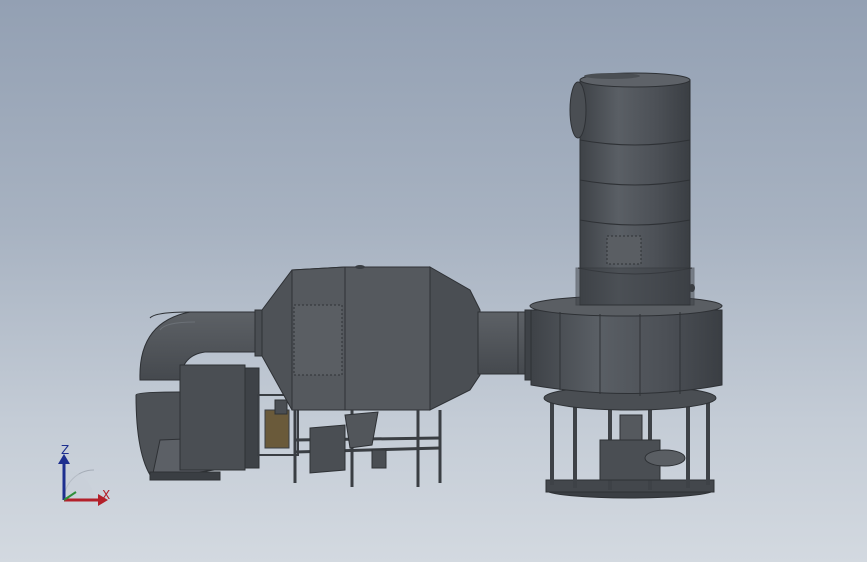 The width and height of the screenshot is (867, 562). I want to click on blower-fan, so click(201, 395).